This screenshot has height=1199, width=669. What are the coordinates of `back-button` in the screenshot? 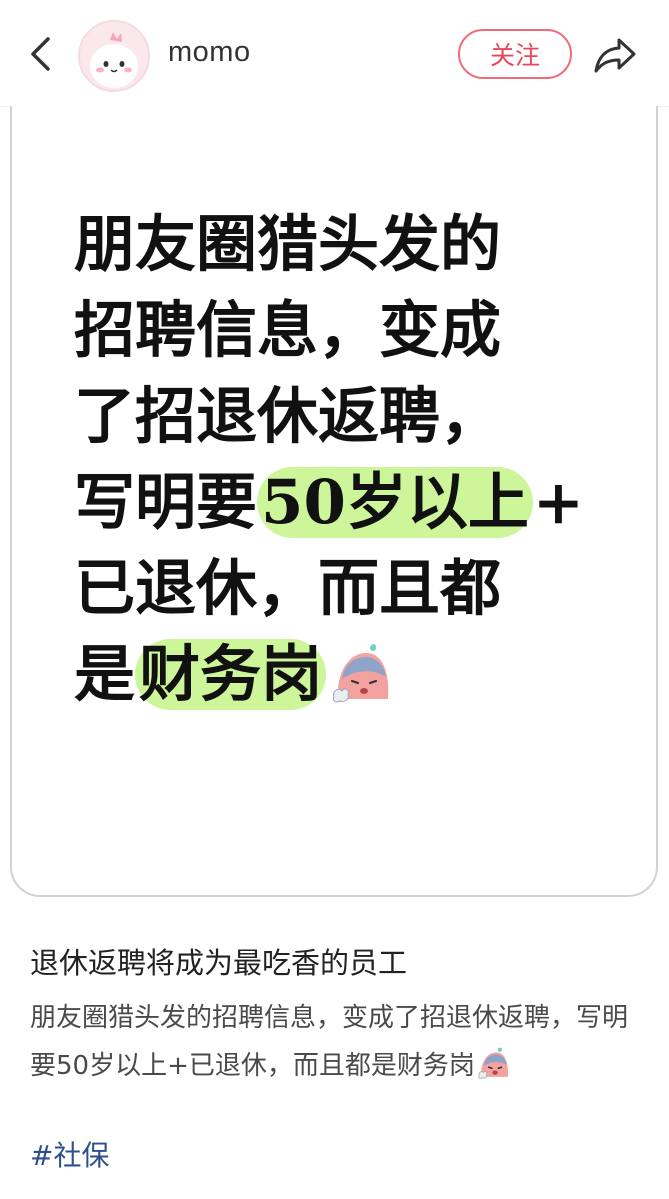 It's located at (40, 54).